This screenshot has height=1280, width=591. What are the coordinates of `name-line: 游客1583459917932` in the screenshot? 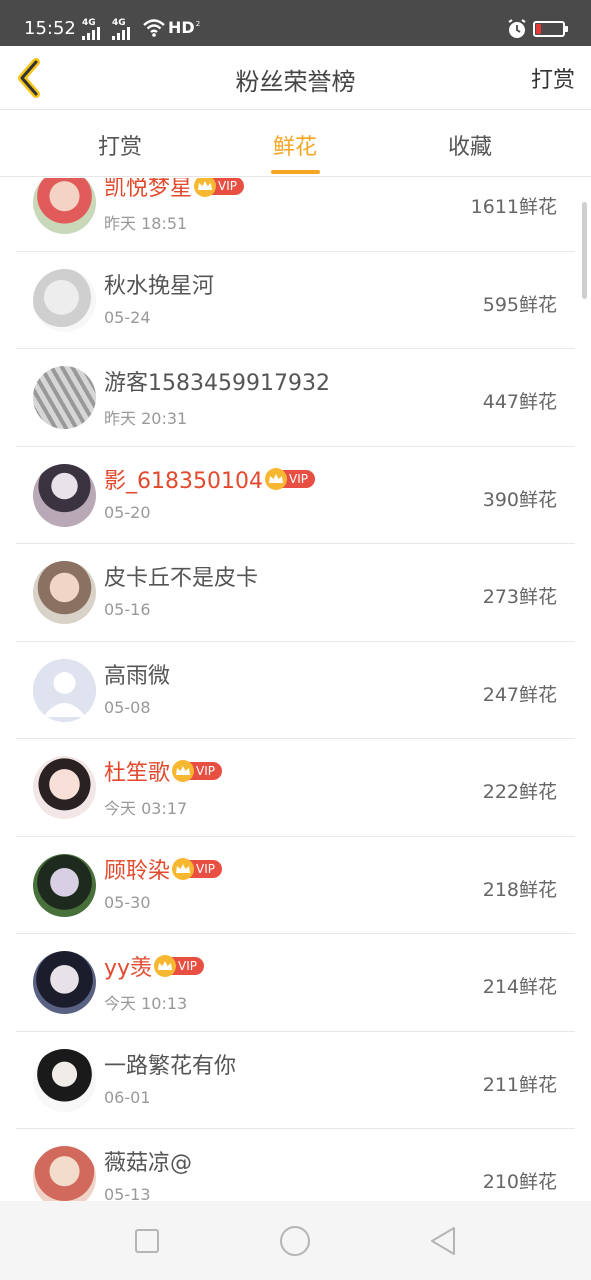 It's located at (217, 381).